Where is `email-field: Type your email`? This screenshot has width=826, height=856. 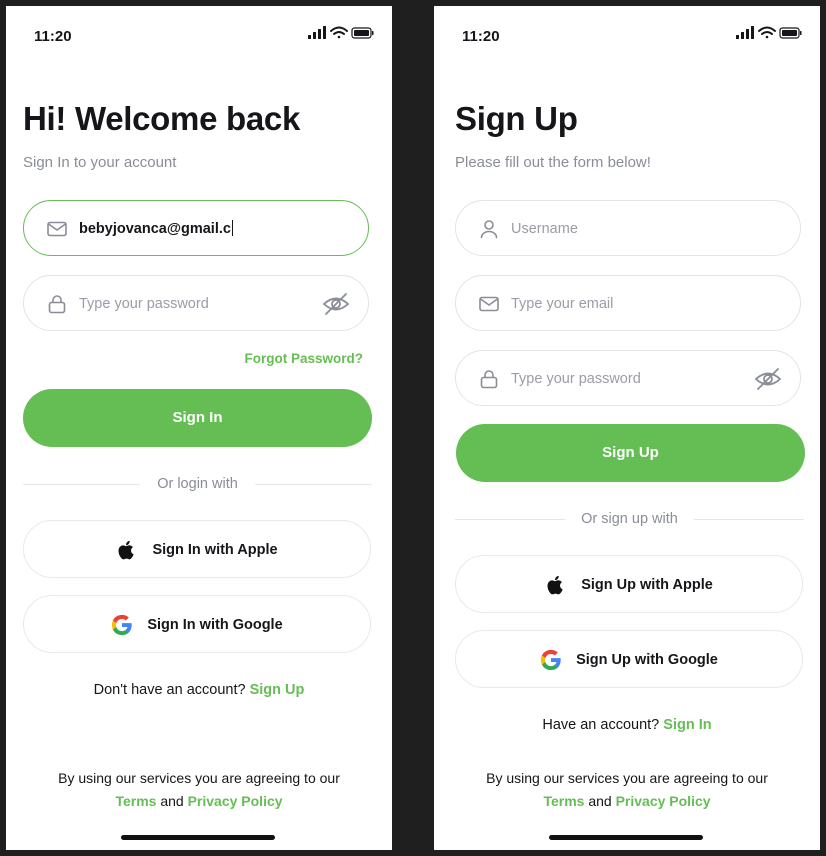 email-field: Type your email is located at coordinates (628, 303).